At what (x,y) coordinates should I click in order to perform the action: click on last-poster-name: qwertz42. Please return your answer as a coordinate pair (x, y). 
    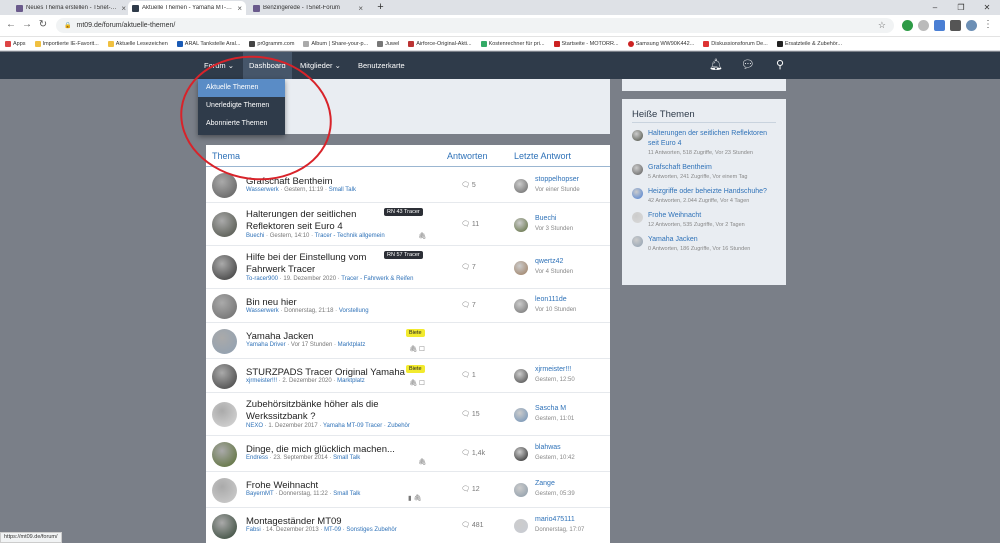
    Looking at the image, I should click on (549, 261).